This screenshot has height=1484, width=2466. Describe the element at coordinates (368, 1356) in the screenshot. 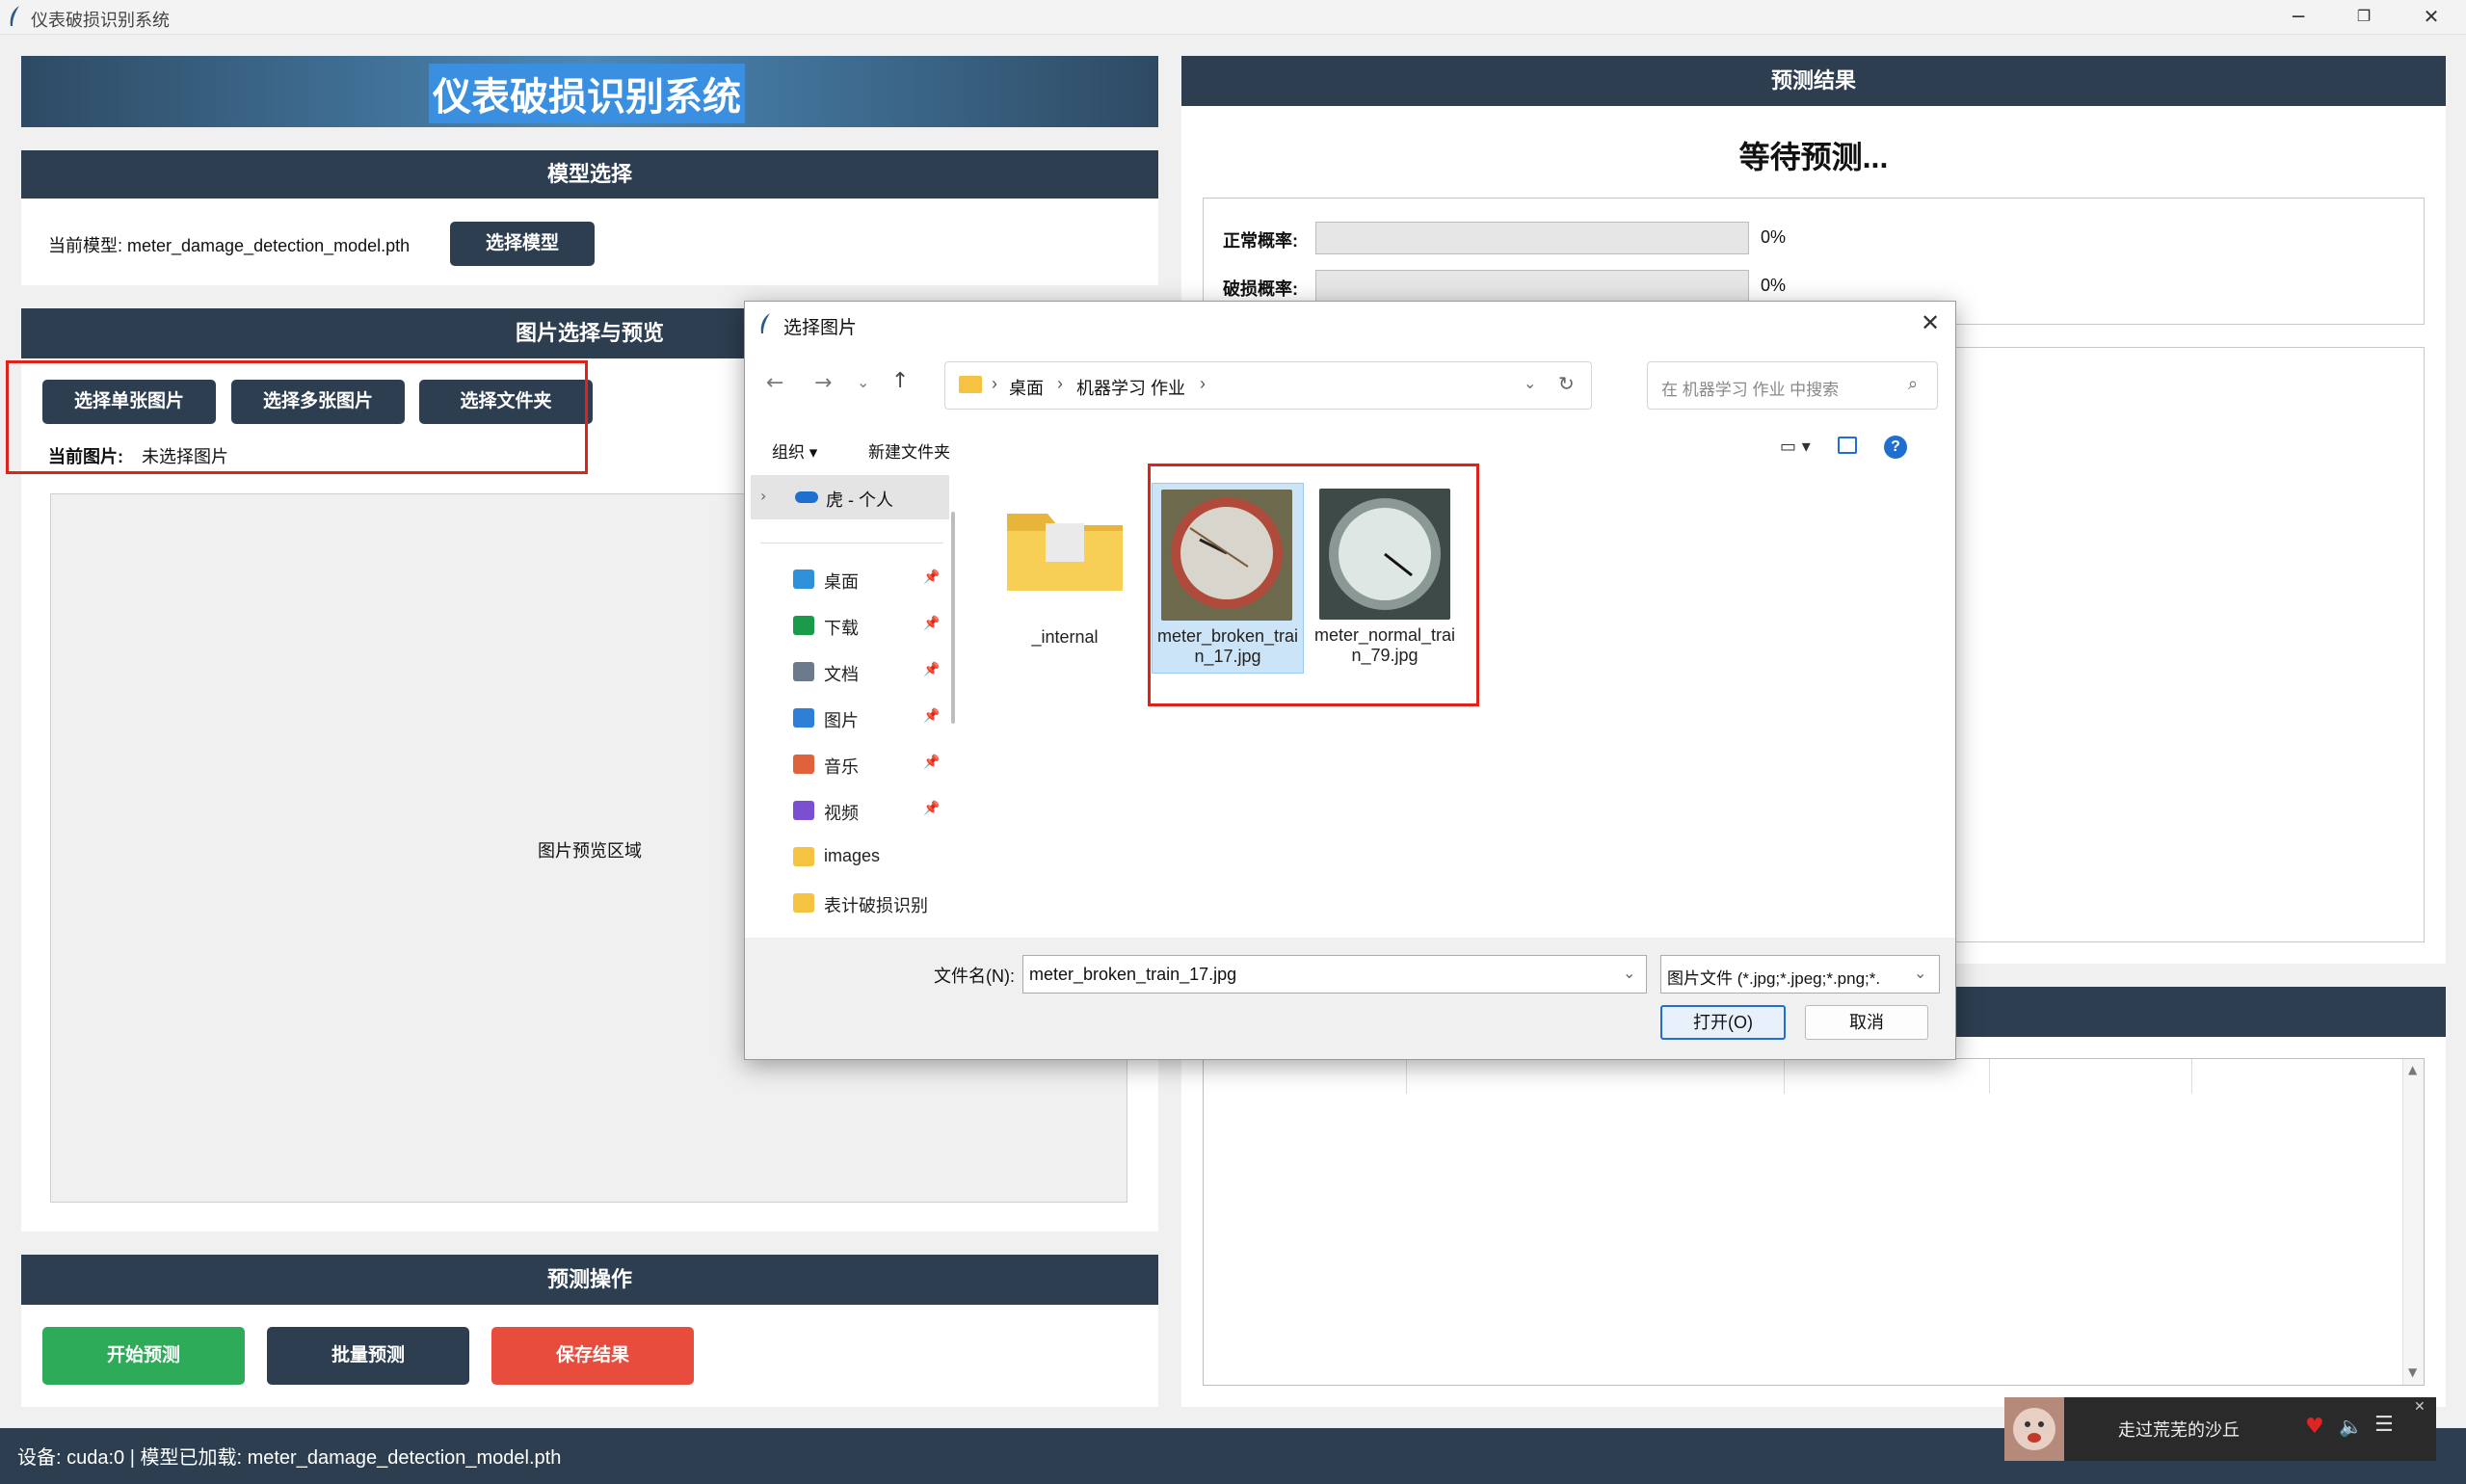

I see `batch-predict-button: 批量预测` at that location.